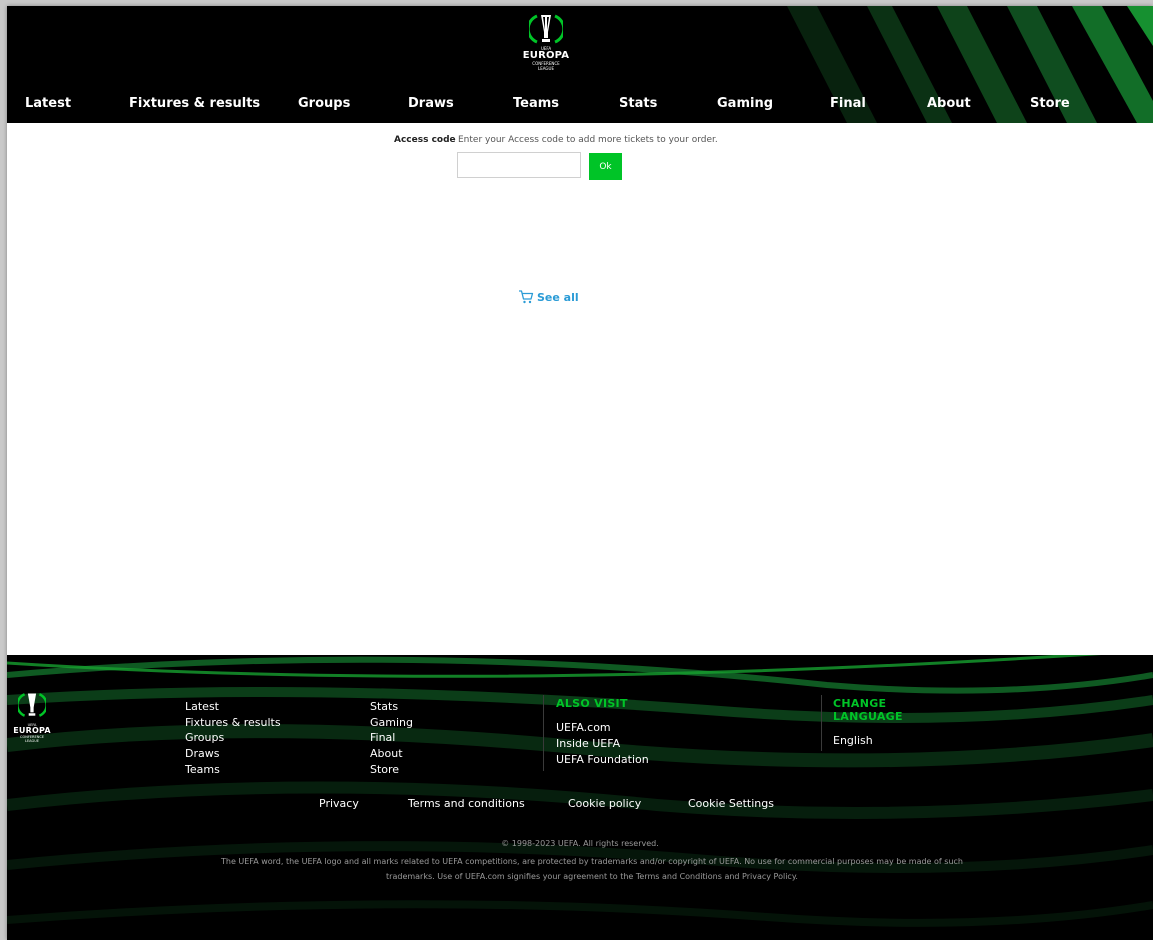 The height and width of the screenshot is (940, 1153). I want to click on nav-item-gaming: Gaming, so click(745, 104).